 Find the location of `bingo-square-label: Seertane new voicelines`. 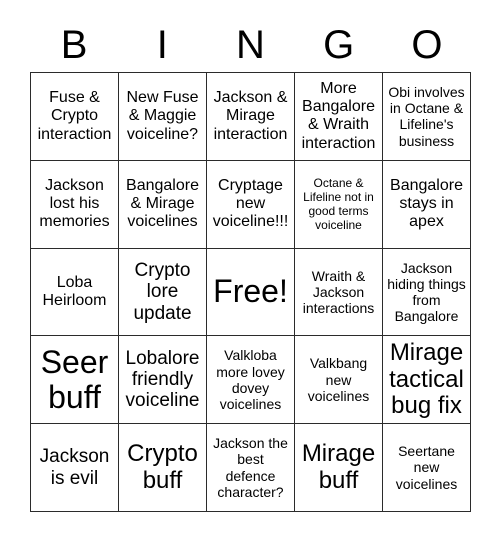

bingo-square-label: Seertane new voicelines is located at coordinates (426, 467).